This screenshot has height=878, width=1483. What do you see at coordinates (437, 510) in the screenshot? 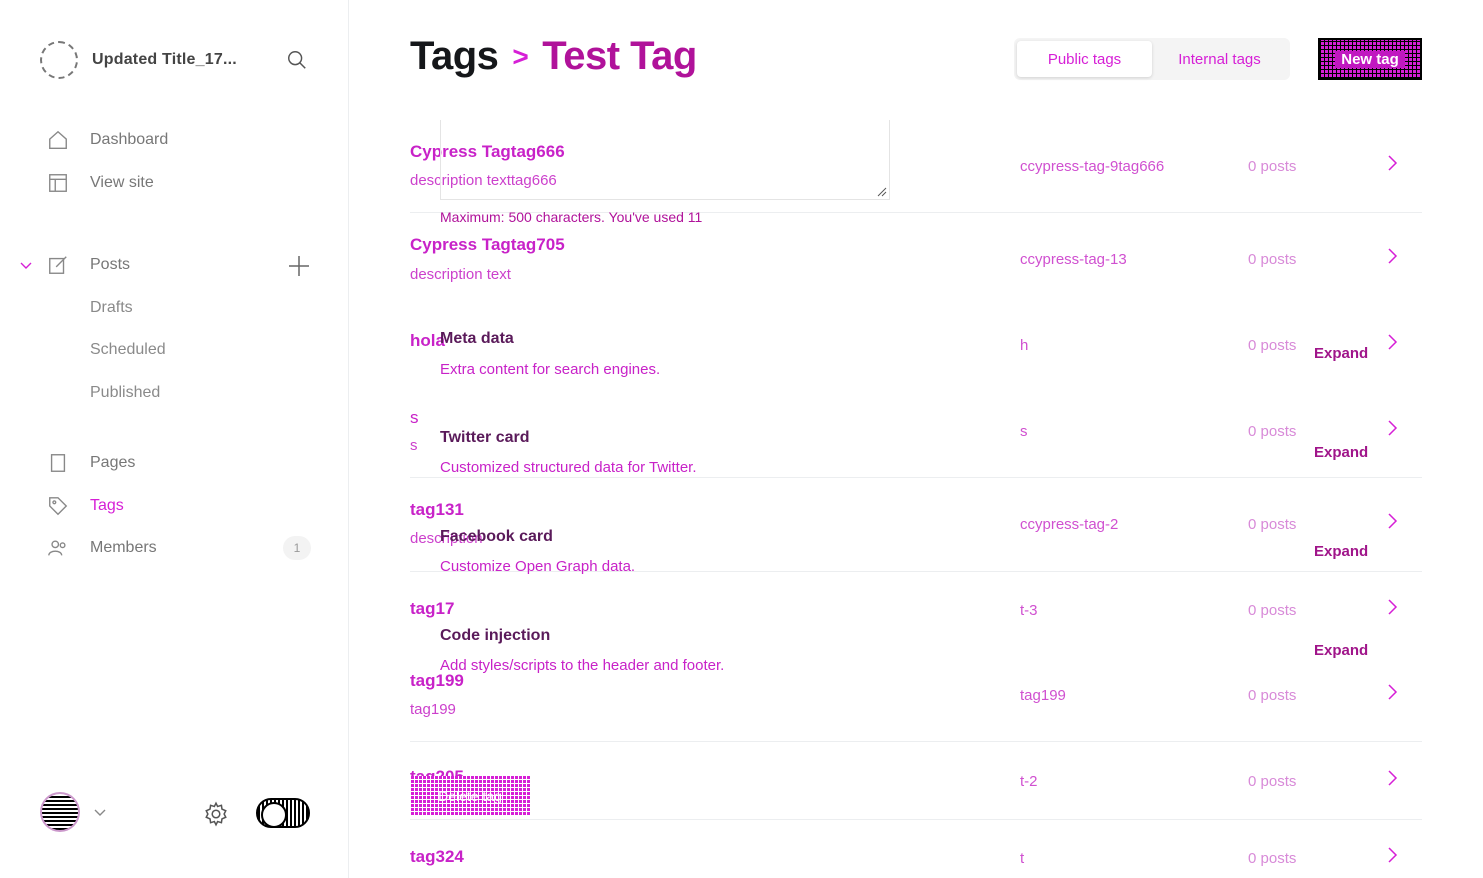
I see `tag-name: tag131` at bounding box center [437, 510].